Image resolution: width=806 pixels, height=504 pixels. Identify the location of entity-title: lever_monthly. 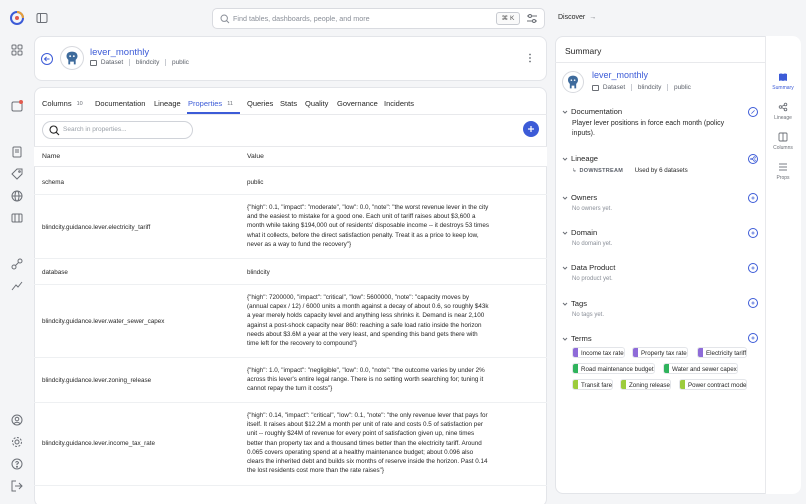
(119, 52).